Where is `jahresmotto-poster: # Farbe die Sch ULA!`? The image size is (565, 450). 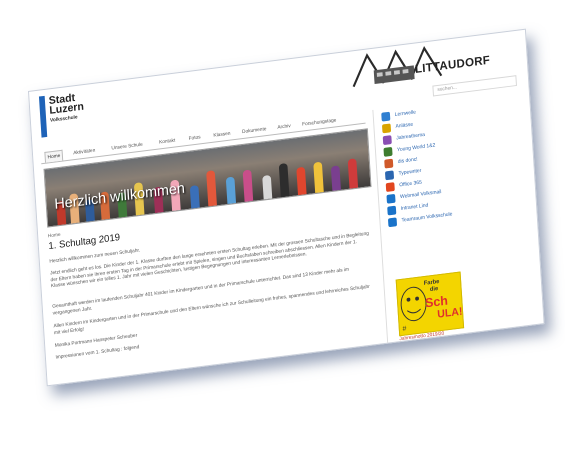 jahresmotto-poster: # Farbe die Sch ULA! is located at coordinates (430, 304).